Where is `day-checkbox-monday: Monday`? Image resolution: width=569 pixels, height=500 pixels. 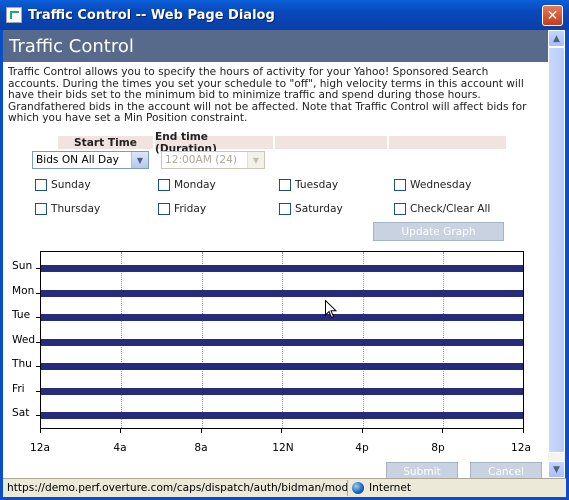 day-checkbox-monday: Monday is located at coordinates (187, 185).